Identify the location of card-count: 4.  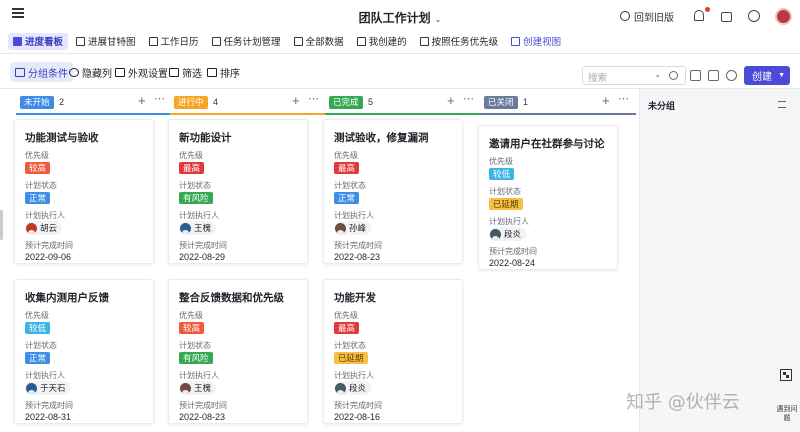
(216, 102).